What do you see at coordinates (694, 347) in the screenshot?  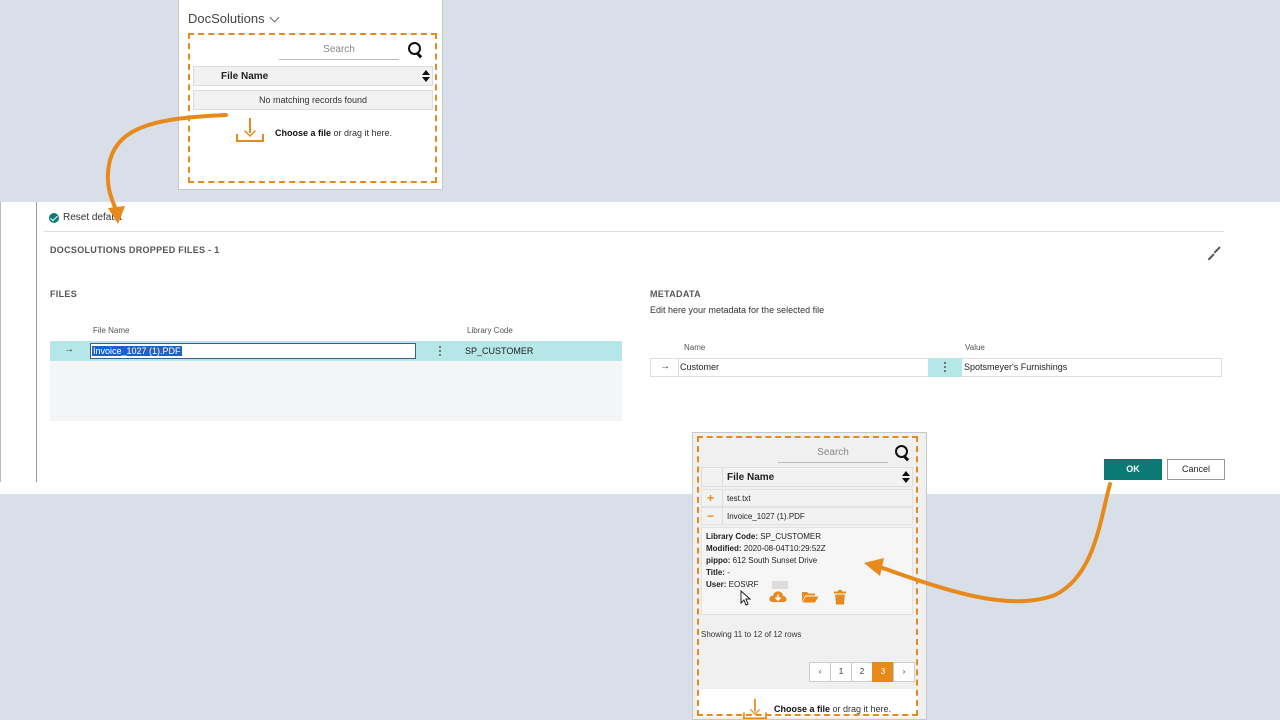 I see `name-column-header: Name` at bounding box center [694, 347].